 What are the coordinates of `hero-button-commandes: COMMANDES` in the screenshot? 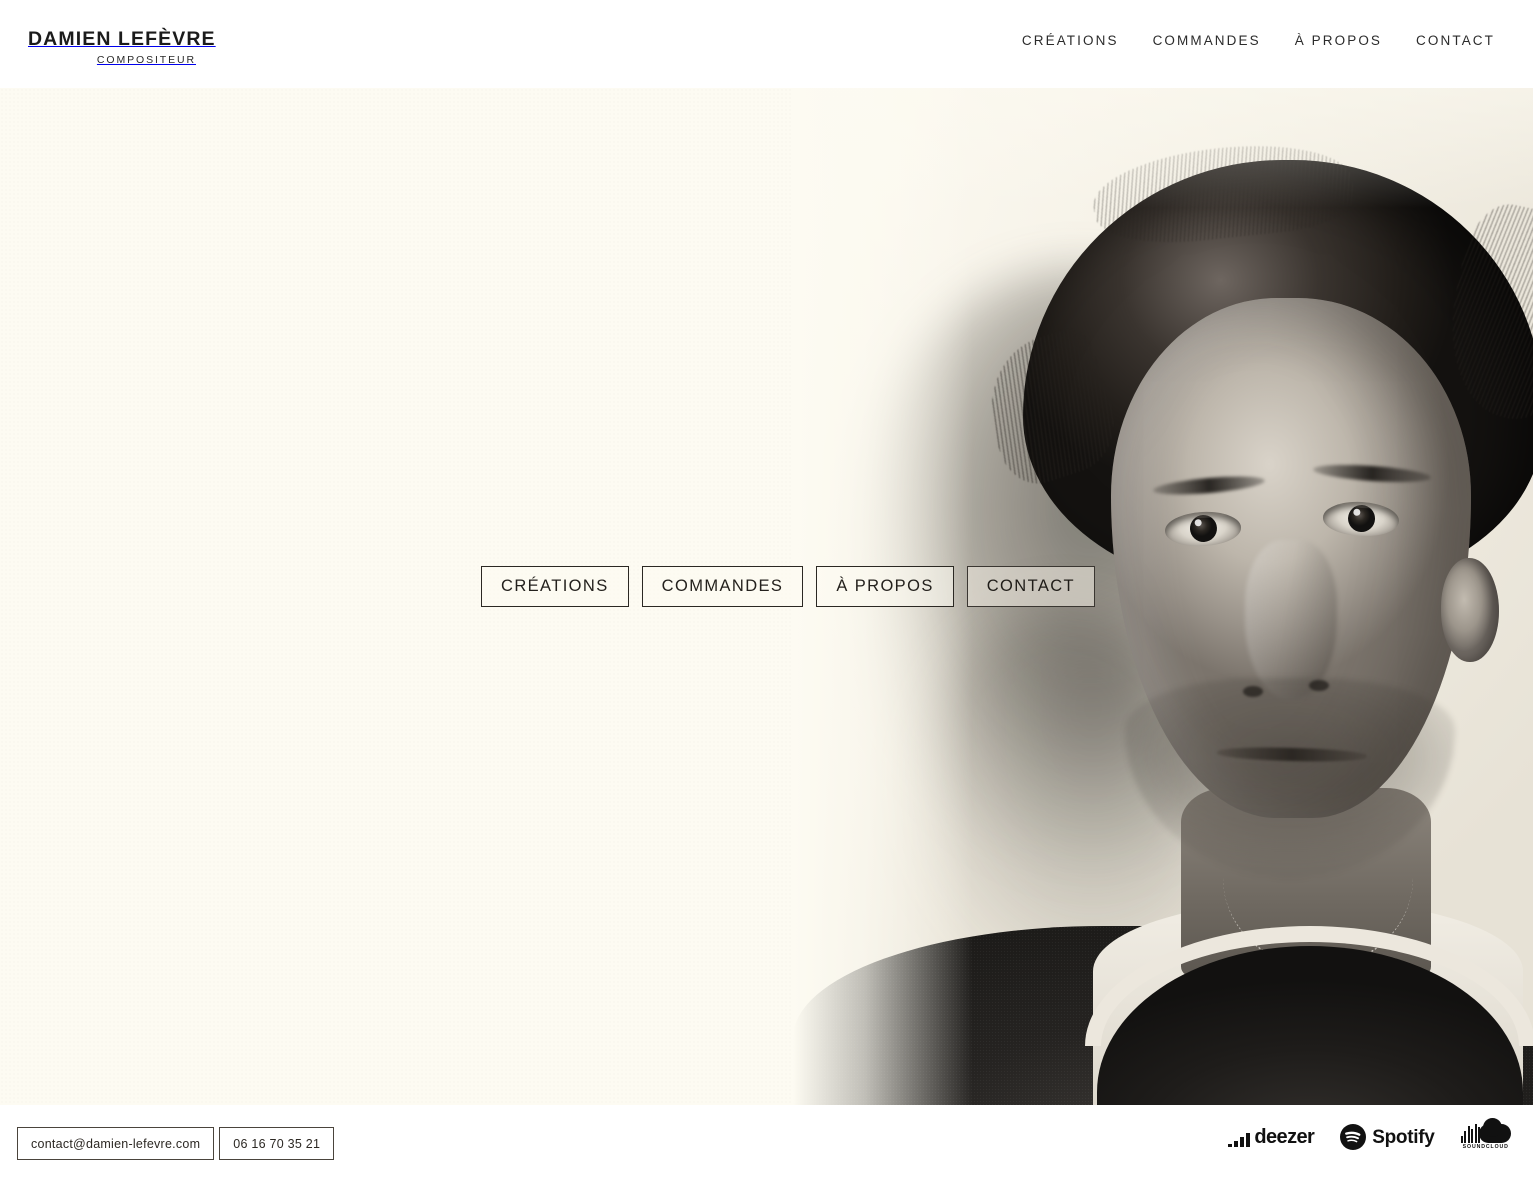 It's located at (722, 586).